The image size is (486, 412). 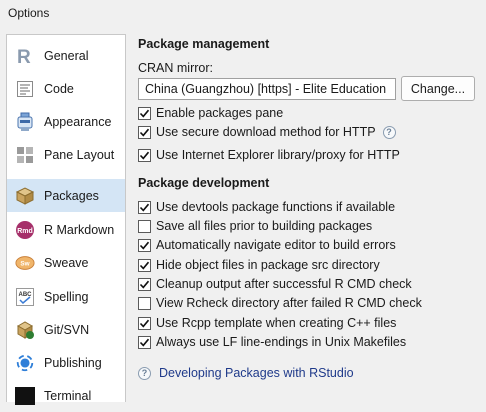 What do you see at coordinates (243, 13) in the screenshot?
I see `title-bar: Options` at bounding box center [243, 13].